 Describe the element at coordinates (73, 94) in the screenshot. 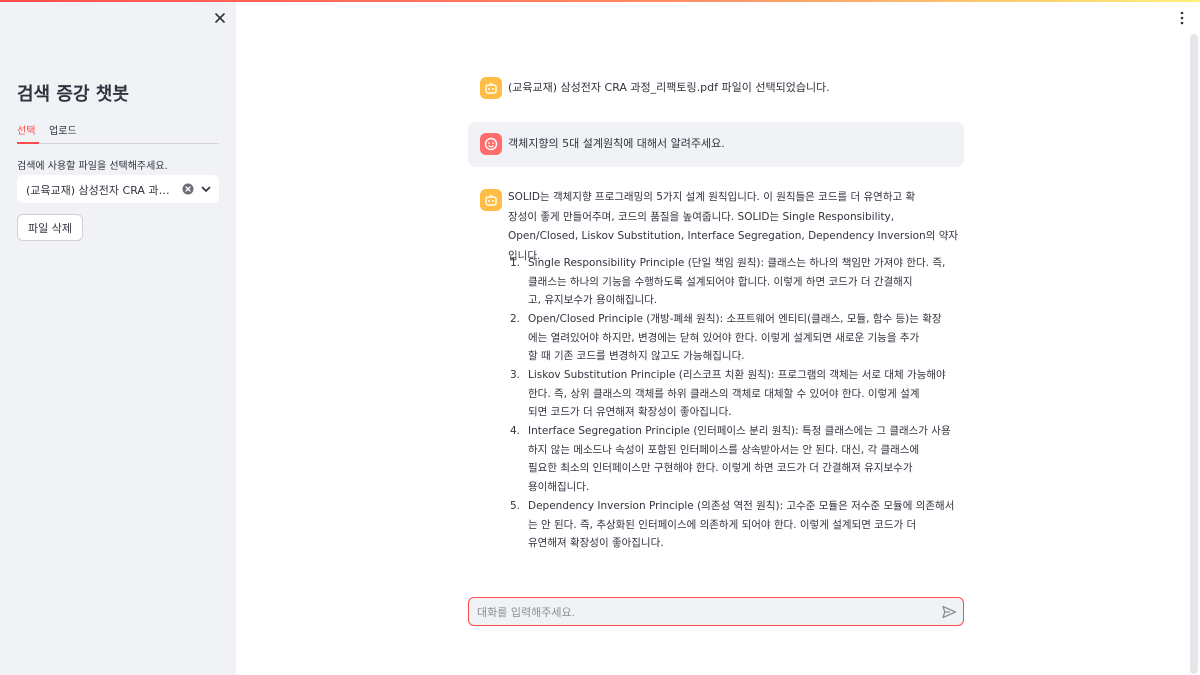

I see `sidebar-title: 검색 증강 챗봇` at that location.